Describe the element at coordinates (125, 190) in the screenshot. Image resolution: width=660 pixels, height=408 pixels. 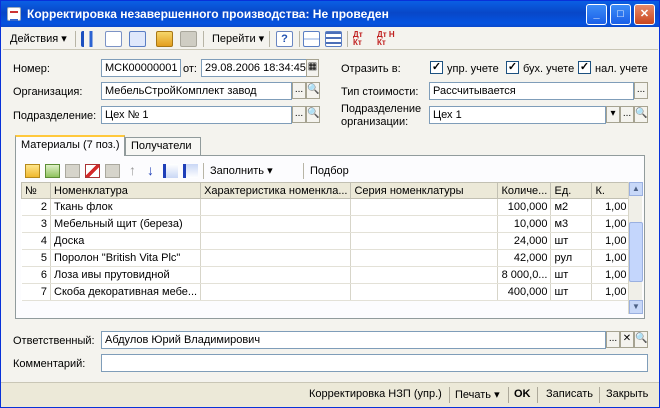
I see `column-header-nomenclature: Номенклатура` at that location.